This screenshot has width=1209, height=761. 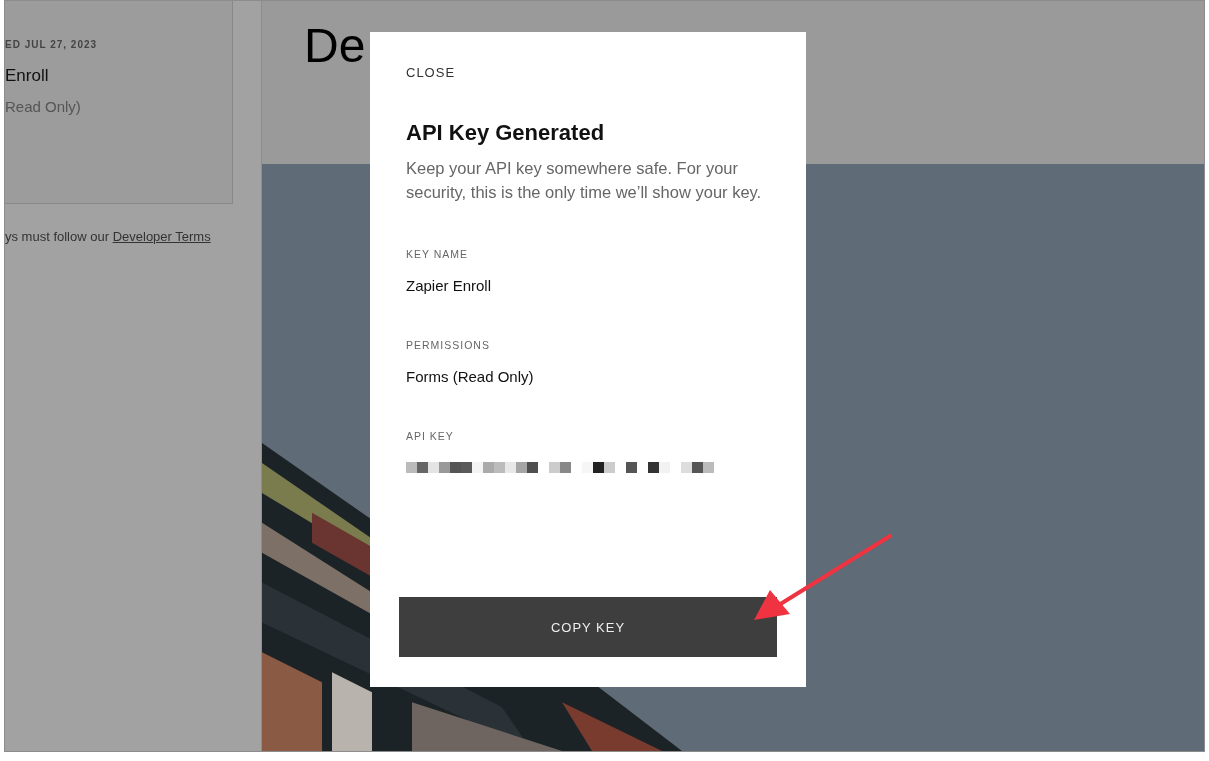 I want to click on field-value: Zapier Enroll, so click(x=449, y=285).